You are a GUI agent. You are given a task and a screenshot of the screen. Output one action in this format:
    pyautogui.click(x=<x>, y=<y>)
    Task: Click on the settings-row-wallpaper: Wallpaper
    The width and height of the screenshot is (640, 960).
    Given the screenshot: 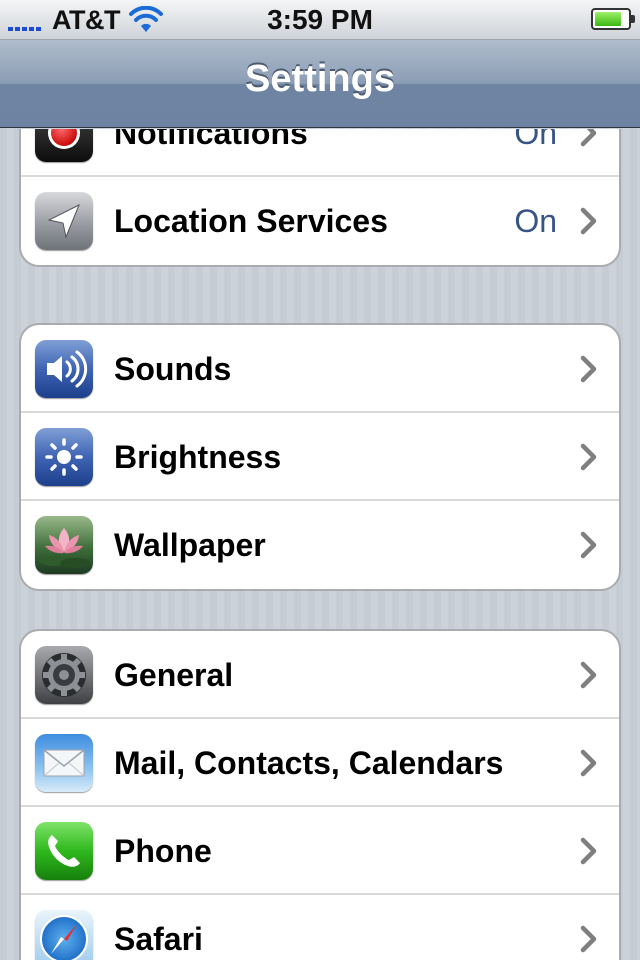 What is the action you would take?
    pyautogui.click(x=320, y=545)
    